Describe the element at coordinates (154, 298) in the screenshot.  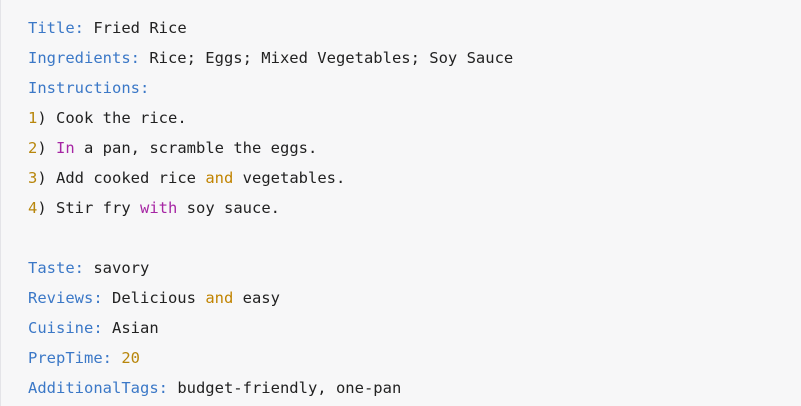
I see `reviews-text: Delicious` at that location.